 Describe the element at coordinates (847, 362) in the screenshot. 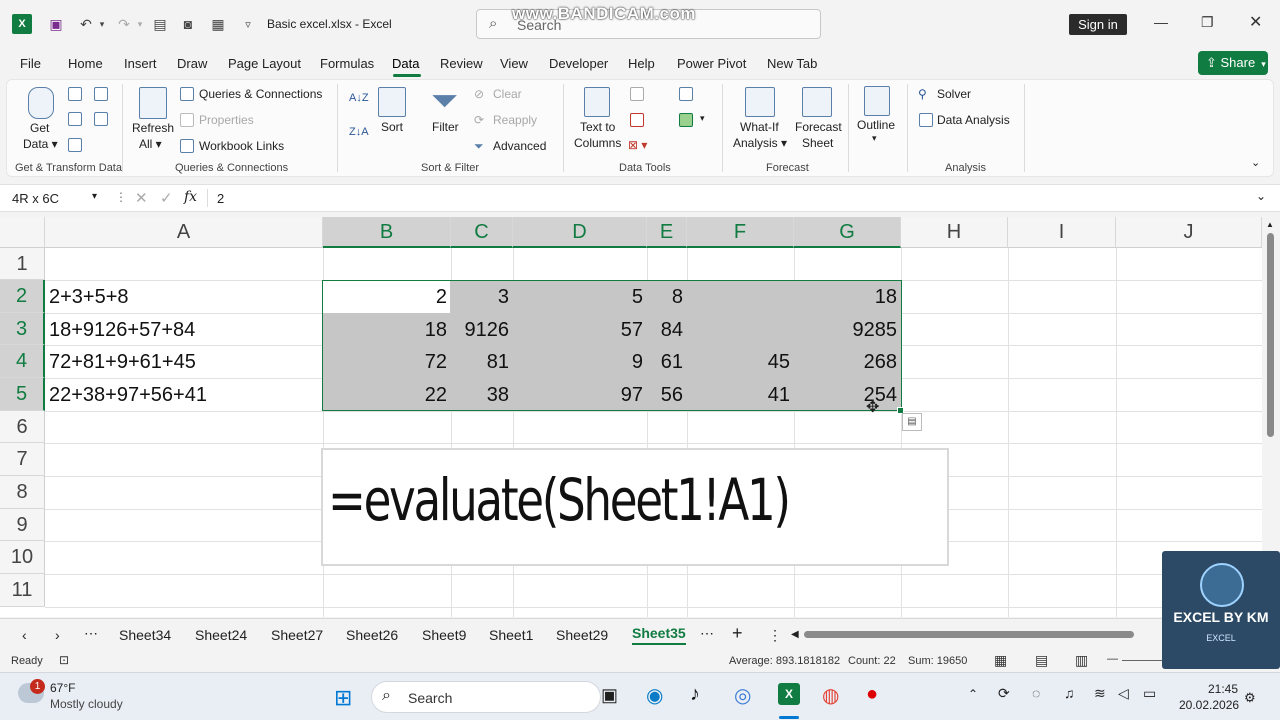

I see `cell-g4: 268` at that location.